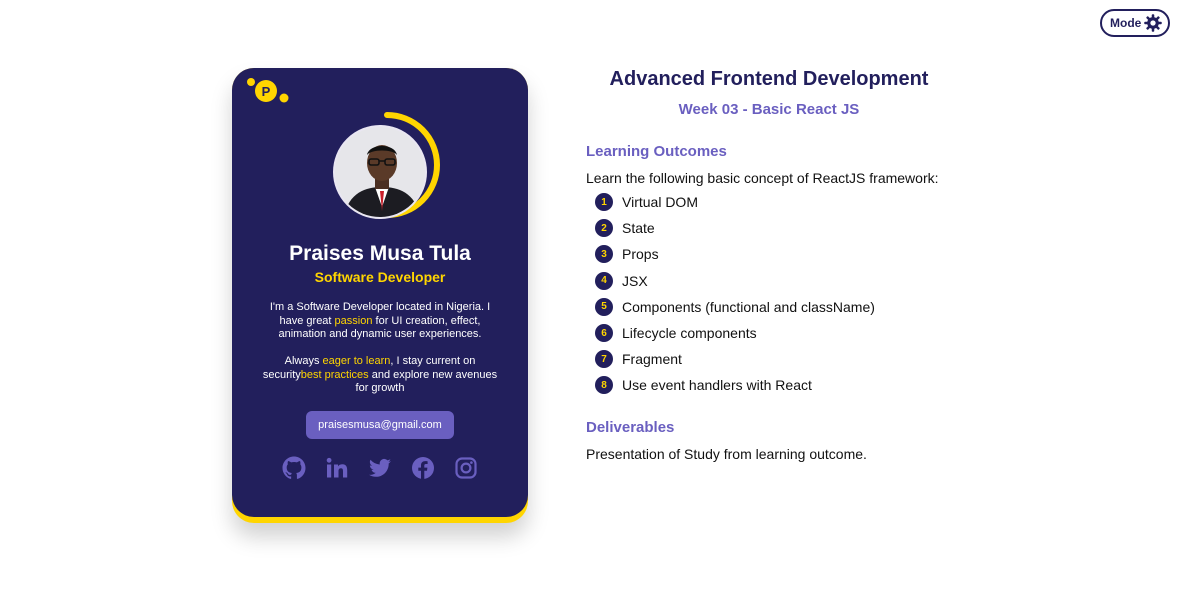 The image size is (1184, 591). What do you see at coordinates (380, 425) in the screenshot?
I see `email-button: praisesmusa@gmail.com` at bounding box center [380, 425].